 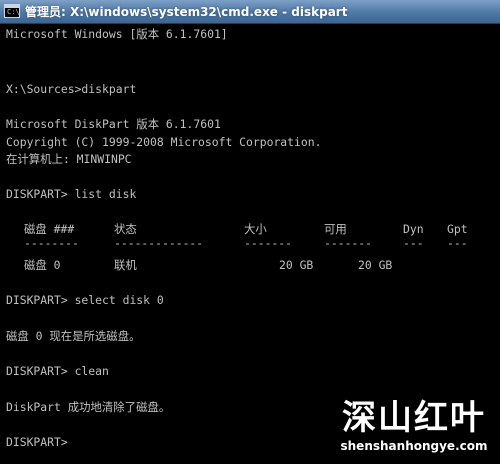 I want to click on console-line: DiskPart 成功地清除了磁盘。, so click(x=88, y=407).